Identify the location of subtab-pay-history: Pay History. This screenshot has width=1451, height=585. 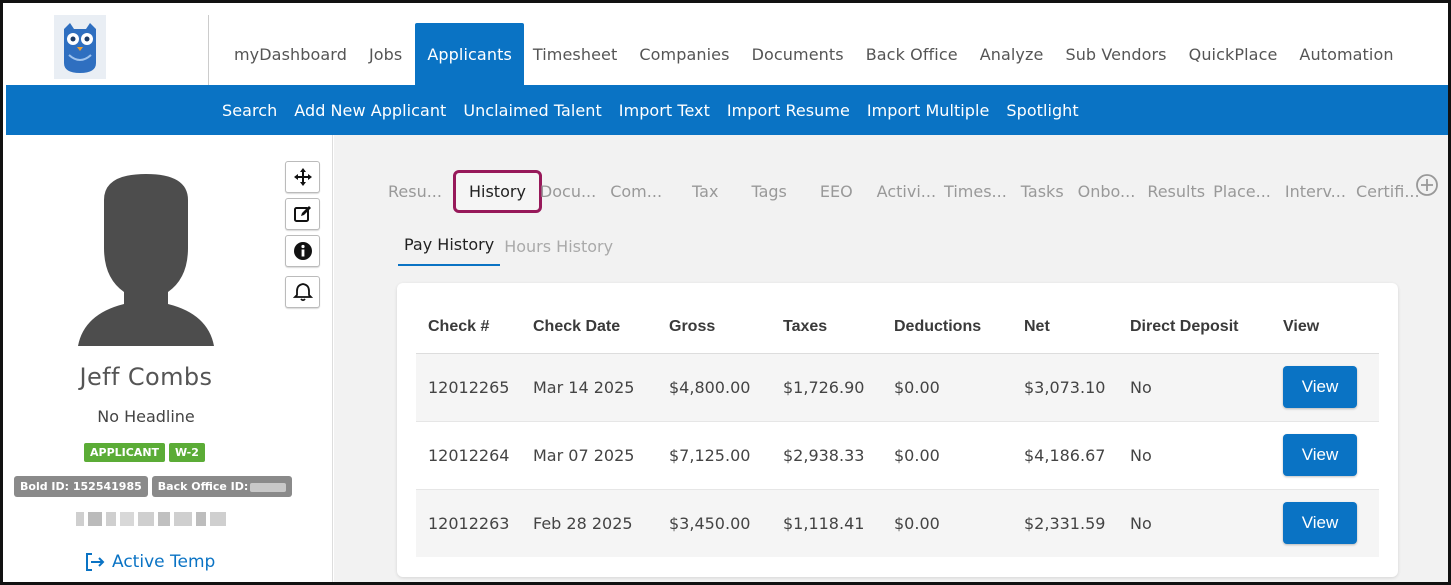
(449, 248).